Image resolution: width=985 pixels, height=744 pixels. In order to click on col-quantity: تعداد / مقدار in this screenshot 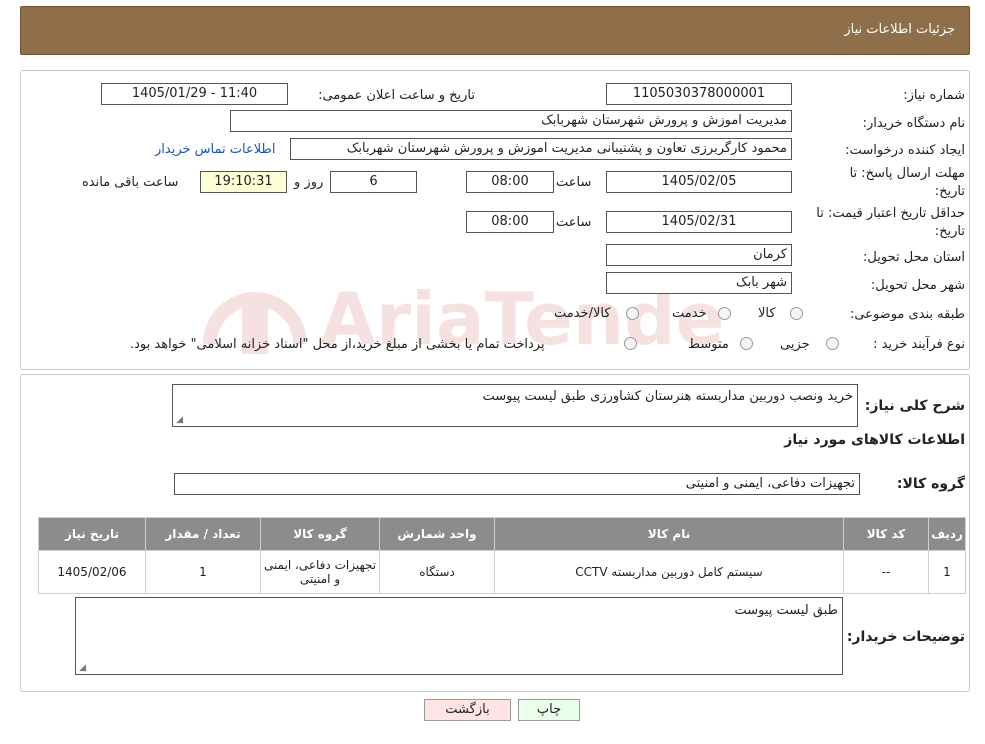, I will do `click(203, 534)`.